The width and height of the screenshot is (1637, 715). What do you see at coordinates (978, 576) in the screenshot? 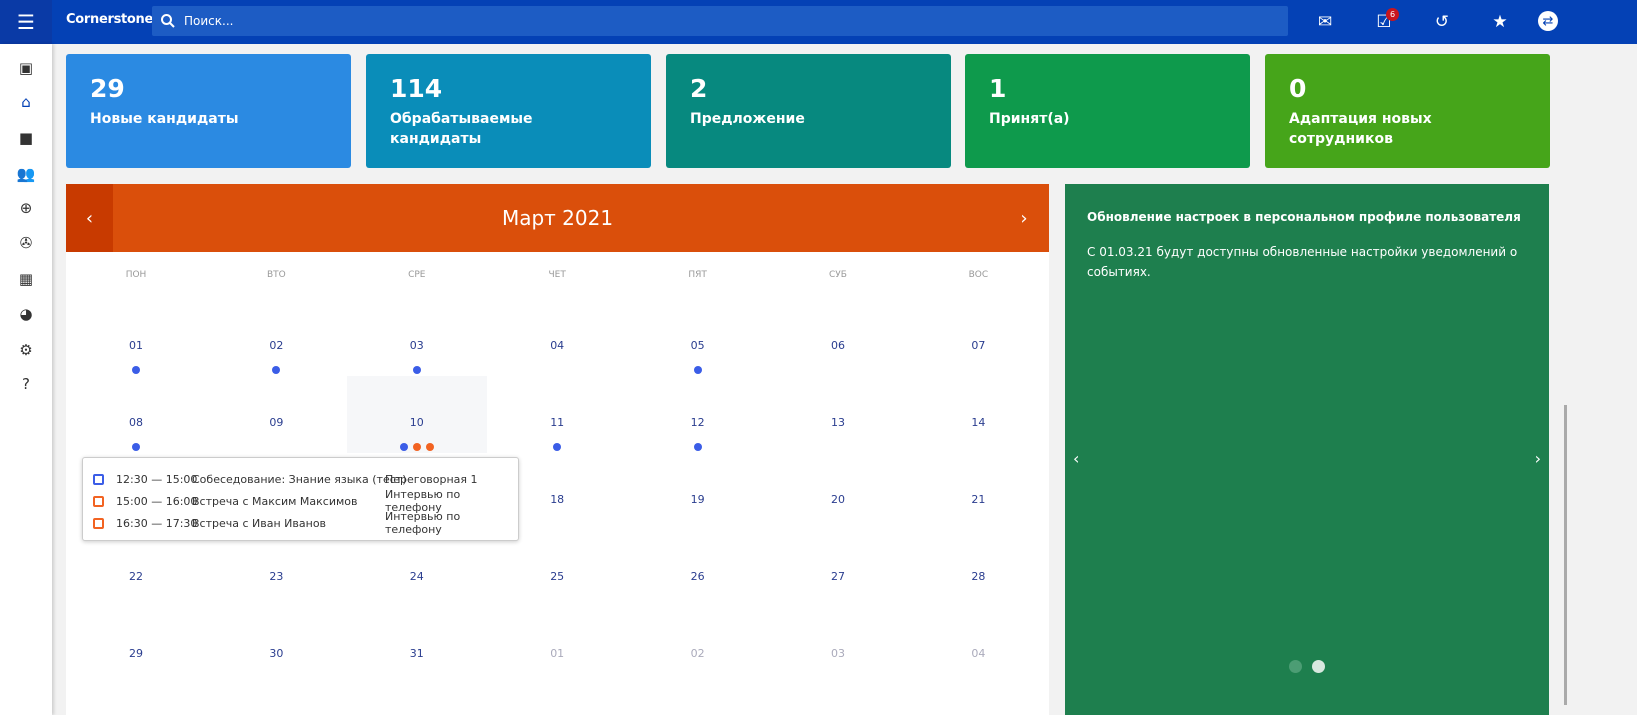
I see `day-number: 28` at bounding box center [978, 576].